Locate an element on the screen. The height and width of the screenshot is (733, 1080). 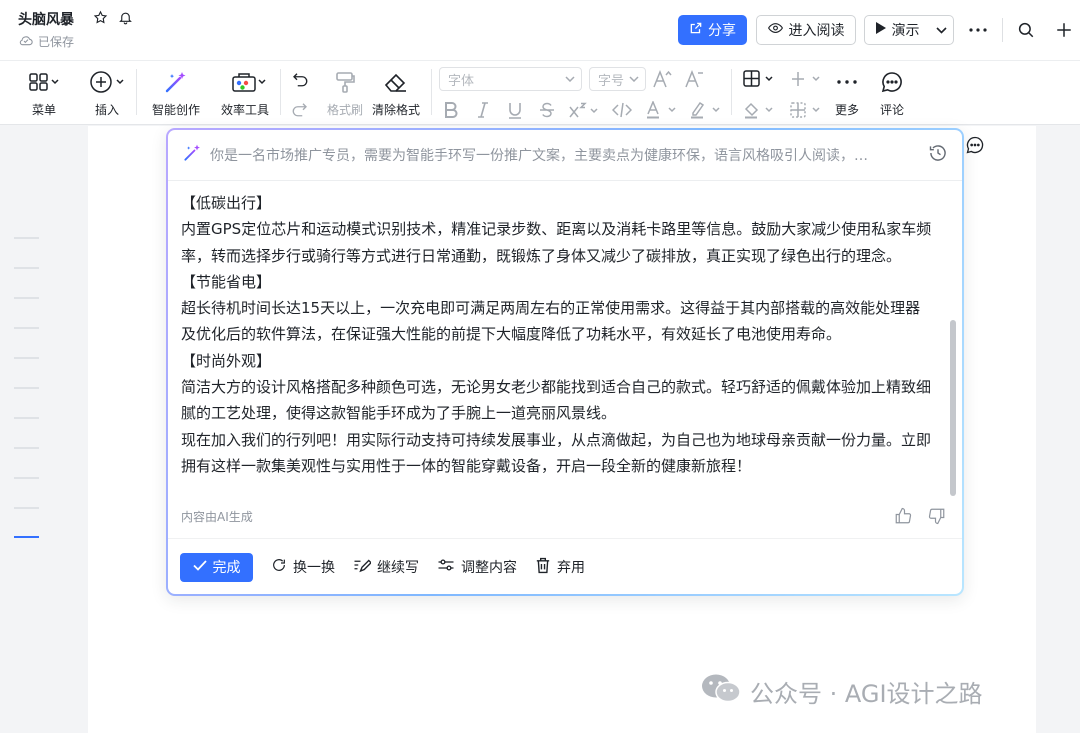
ai-create-label: 智能创作 is located at coordinates (176, 110).